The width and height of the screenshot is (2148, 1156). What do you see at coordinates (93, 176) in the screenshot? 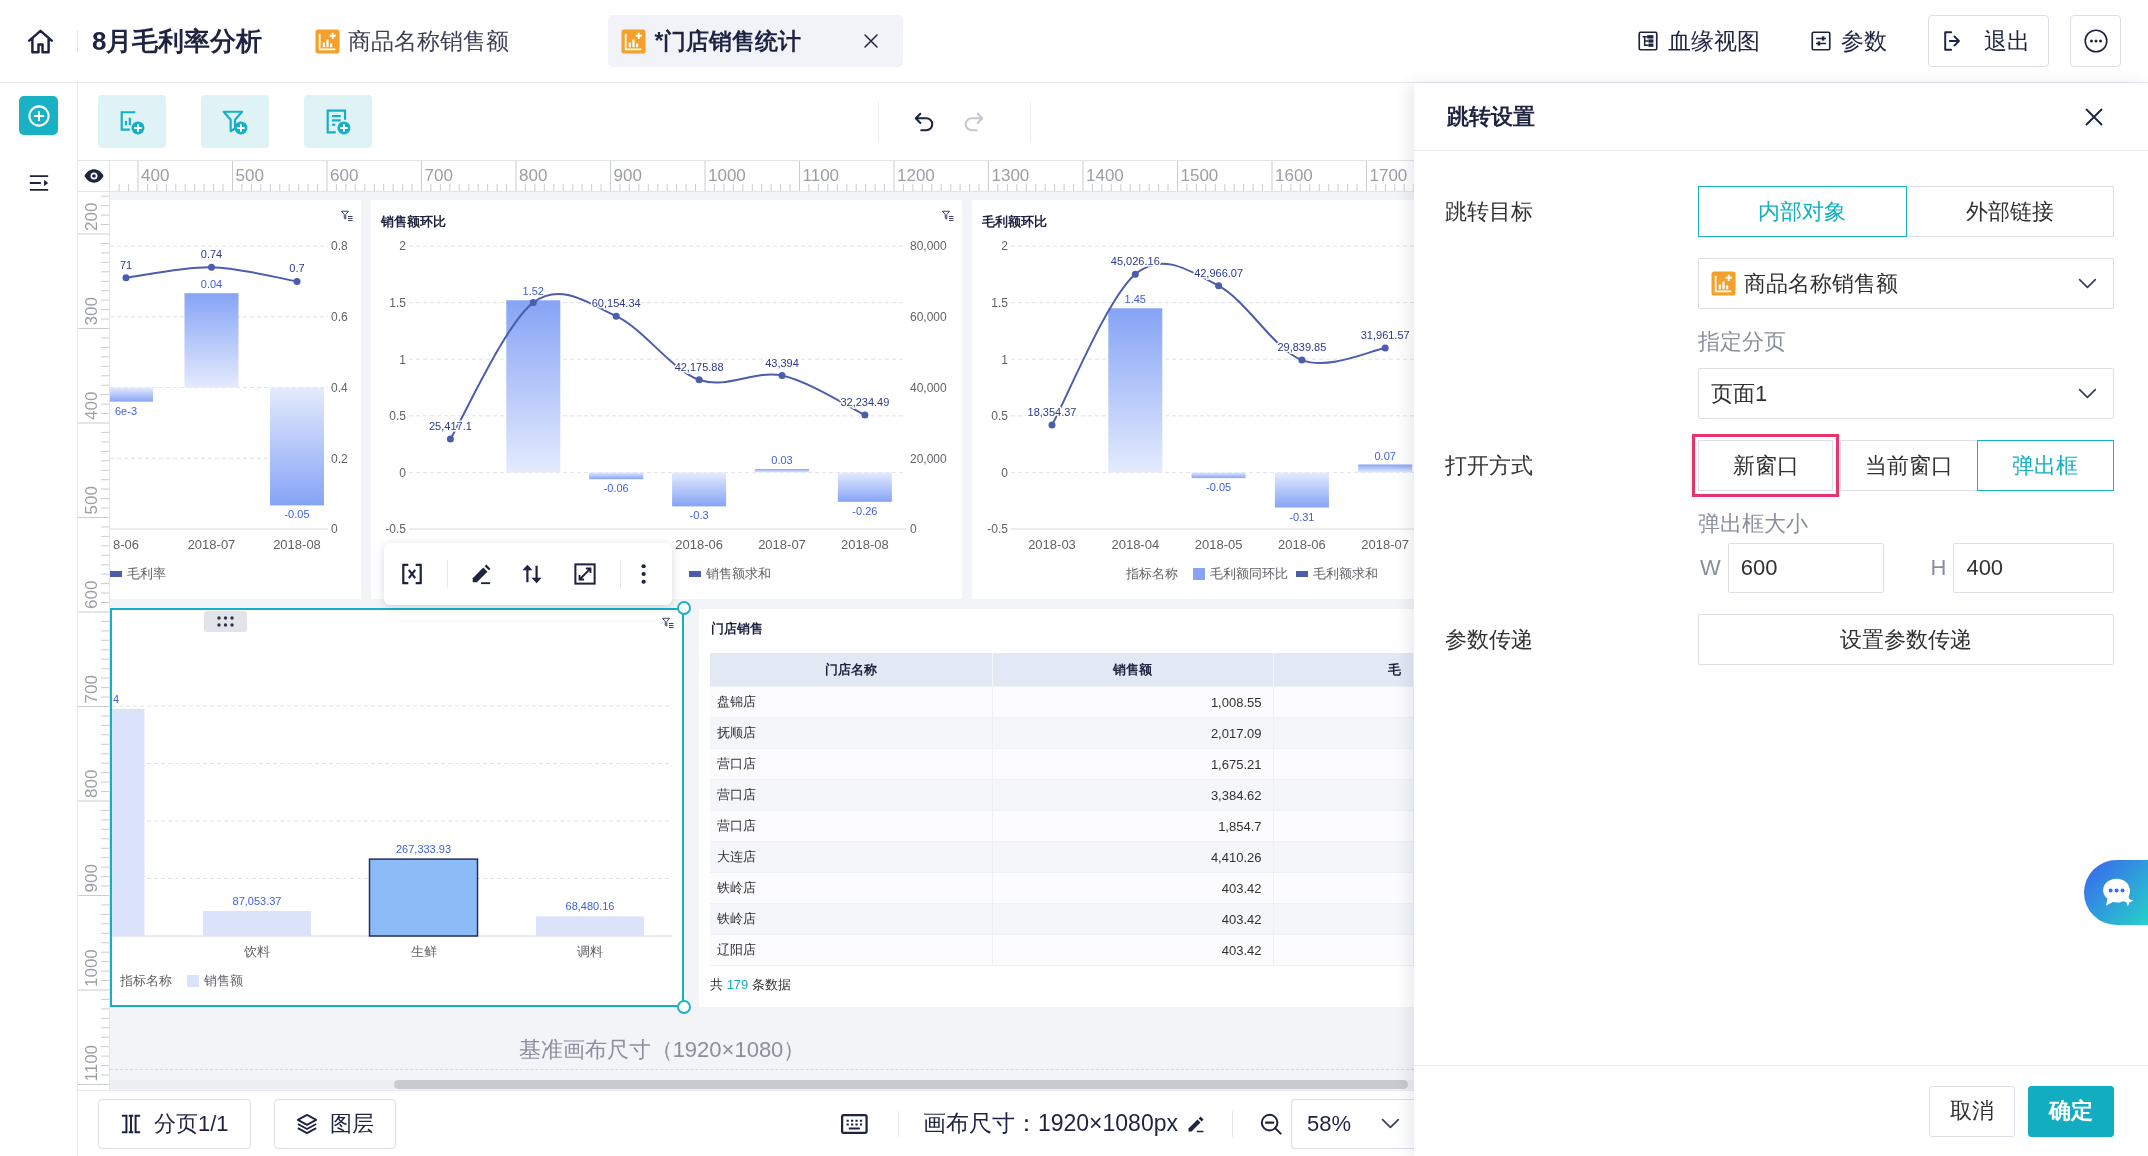
I see `eye-icon` at bounding box center [93, 176].